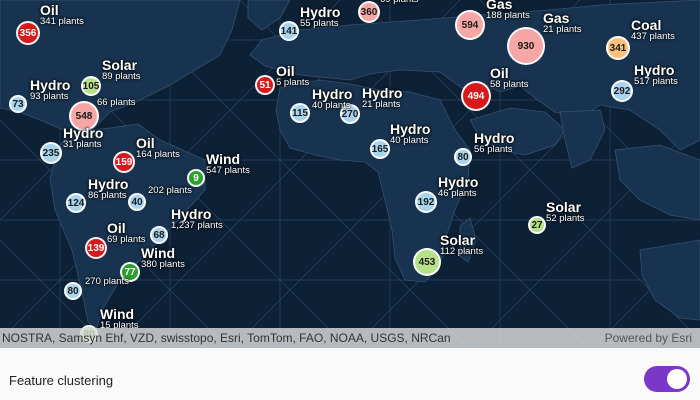 The width and height of the screenshot is (700, 400). What do you see at coordinates (653, 36) in the screenshot?
I see `cluster-label-count: 437 plants` at bounding box center [653, 36].